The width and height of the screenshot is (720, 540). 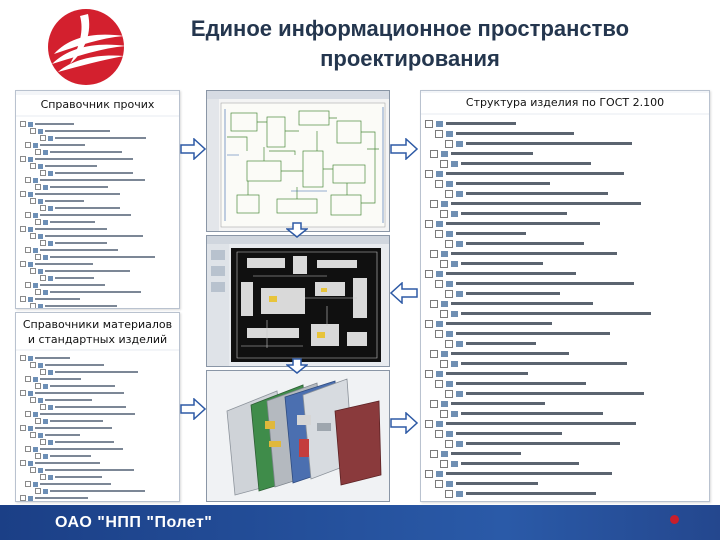 What do you see at coordinates (97, 212) in the screenshot?
I see `other-items-tree` at bounding box center [97, 212].